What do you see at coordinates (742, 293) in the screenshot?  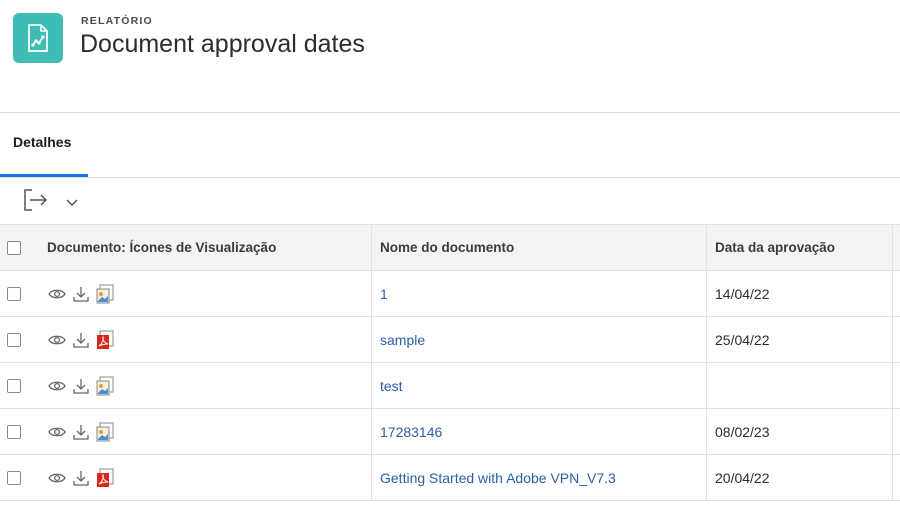 I see `approval-date: 14/04/22` at bounding box center [742, 293].